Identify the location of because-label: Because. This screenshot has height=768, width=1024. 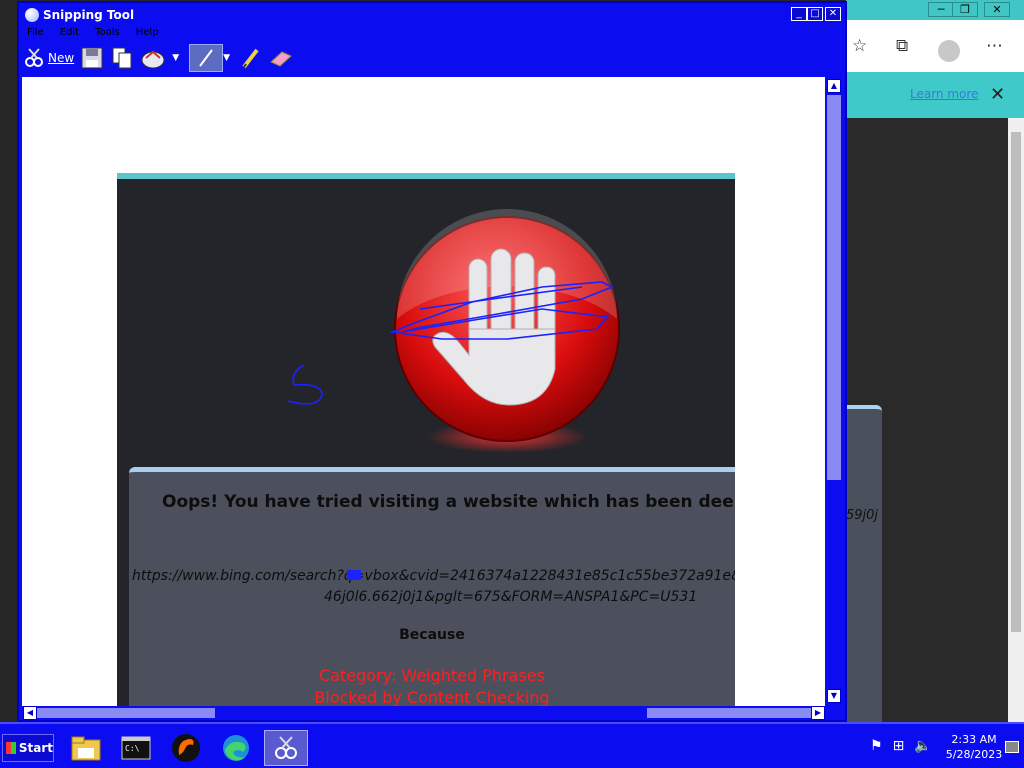
(432, 635).